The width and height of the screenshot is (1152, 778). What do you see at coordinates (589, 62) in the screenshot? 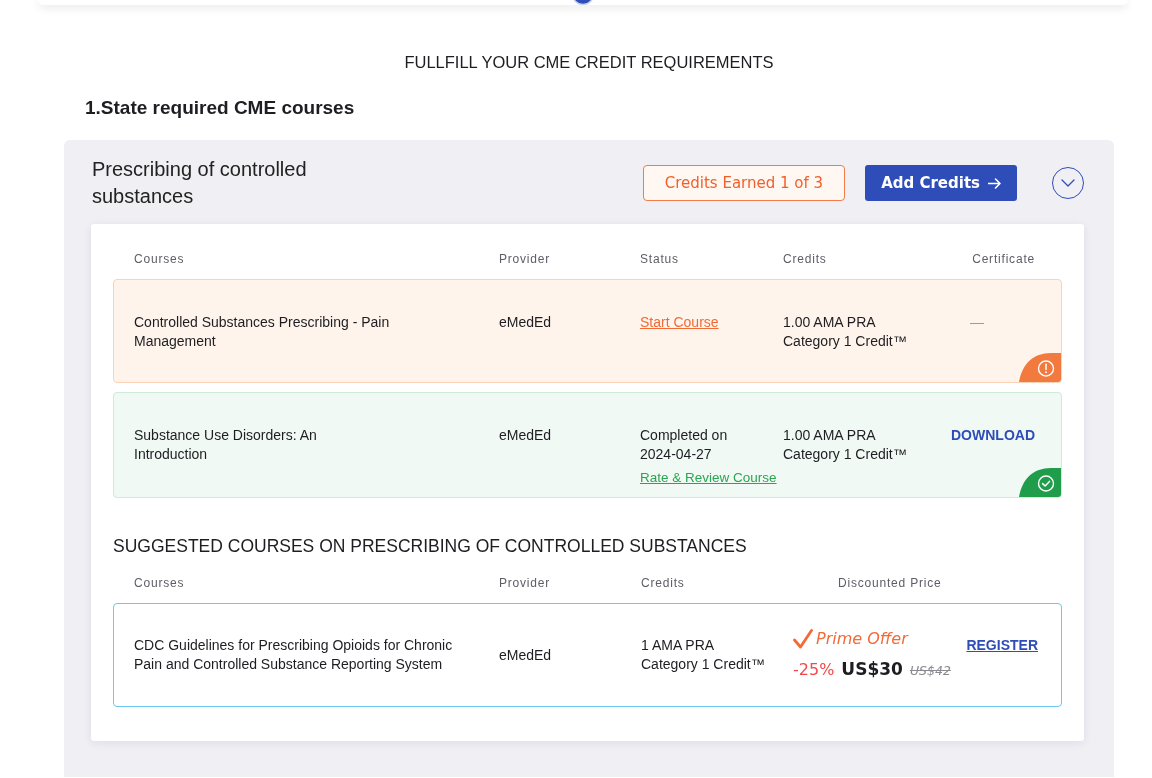
I see `page-title: FULLFILL YOUR CME CREDIT REQUIREMENTS` at bounding box center [589, 62].